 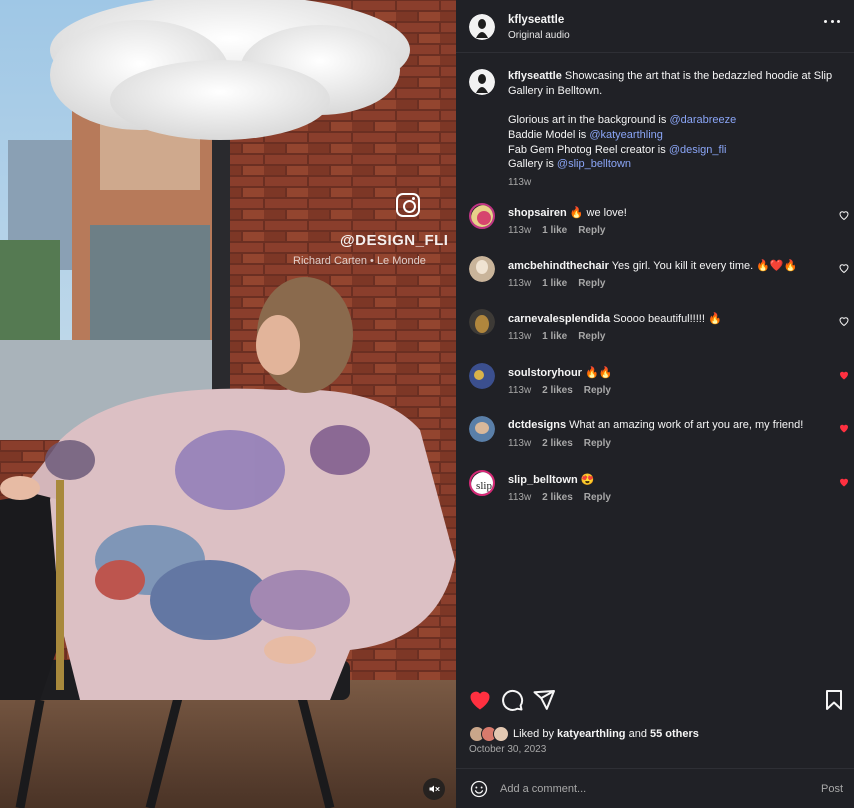 I want to click on instagram-icon, so click(x=408, y=205).